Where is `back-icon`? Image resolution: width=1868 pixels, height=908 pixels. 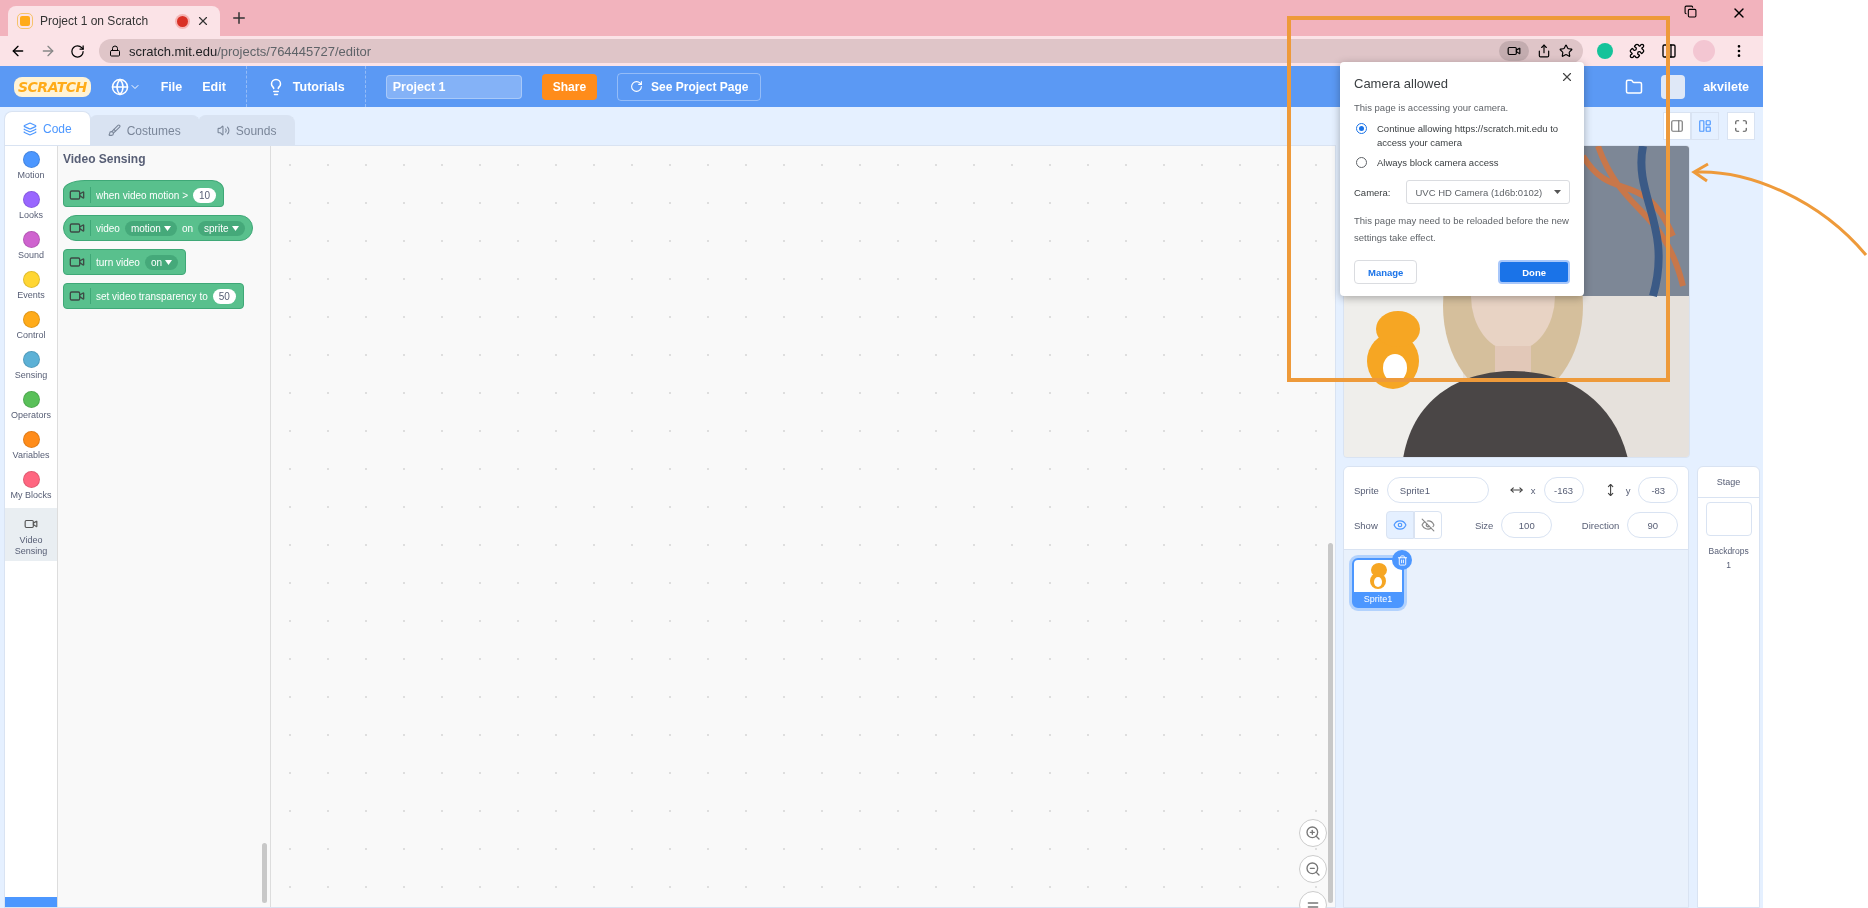
back-icon is located at coordinates (18, 51).